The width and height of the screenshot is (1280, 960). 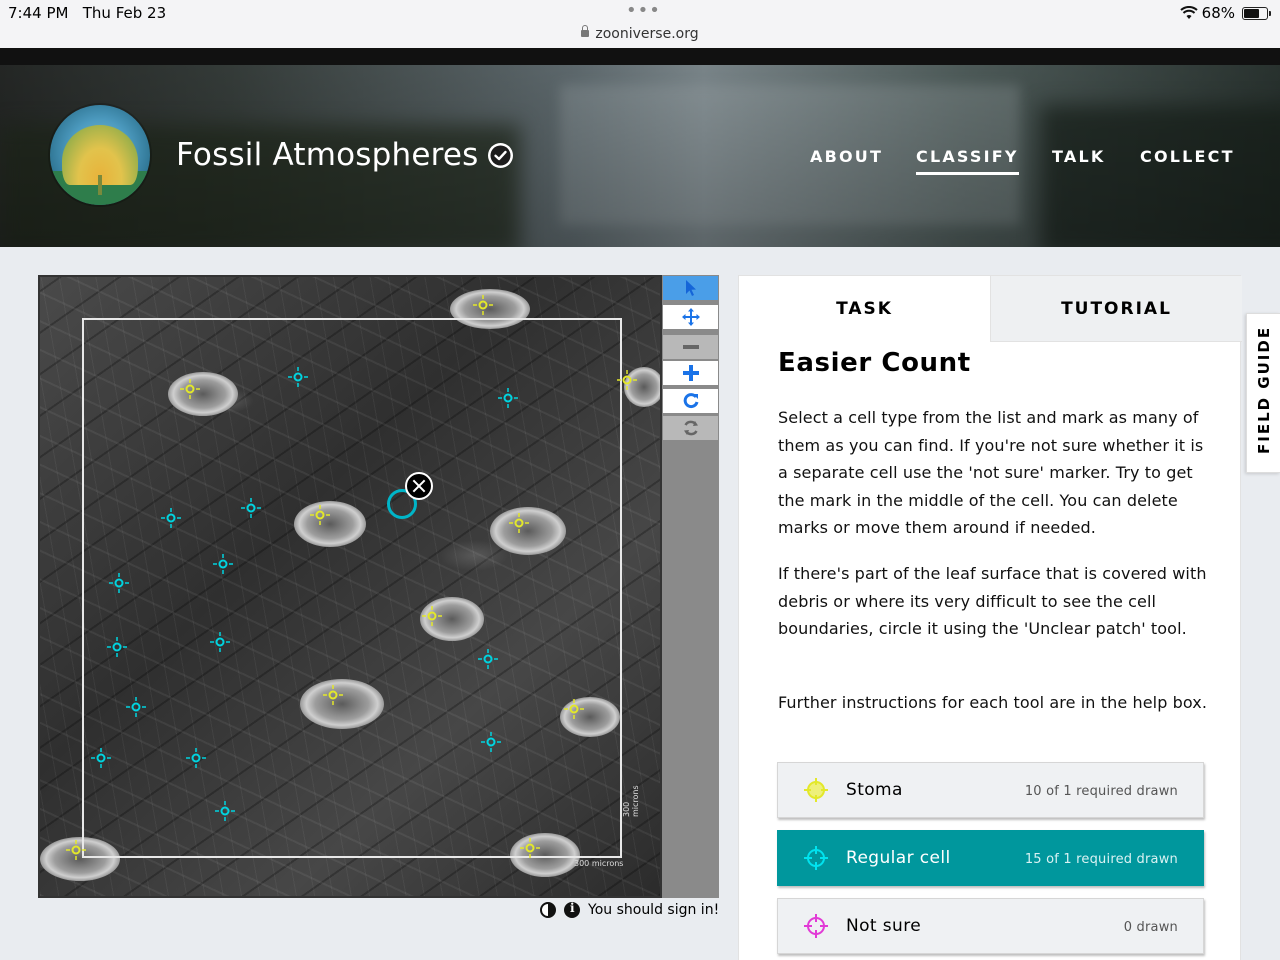 I want to click on minus-icon, so click(x=690, y=347).